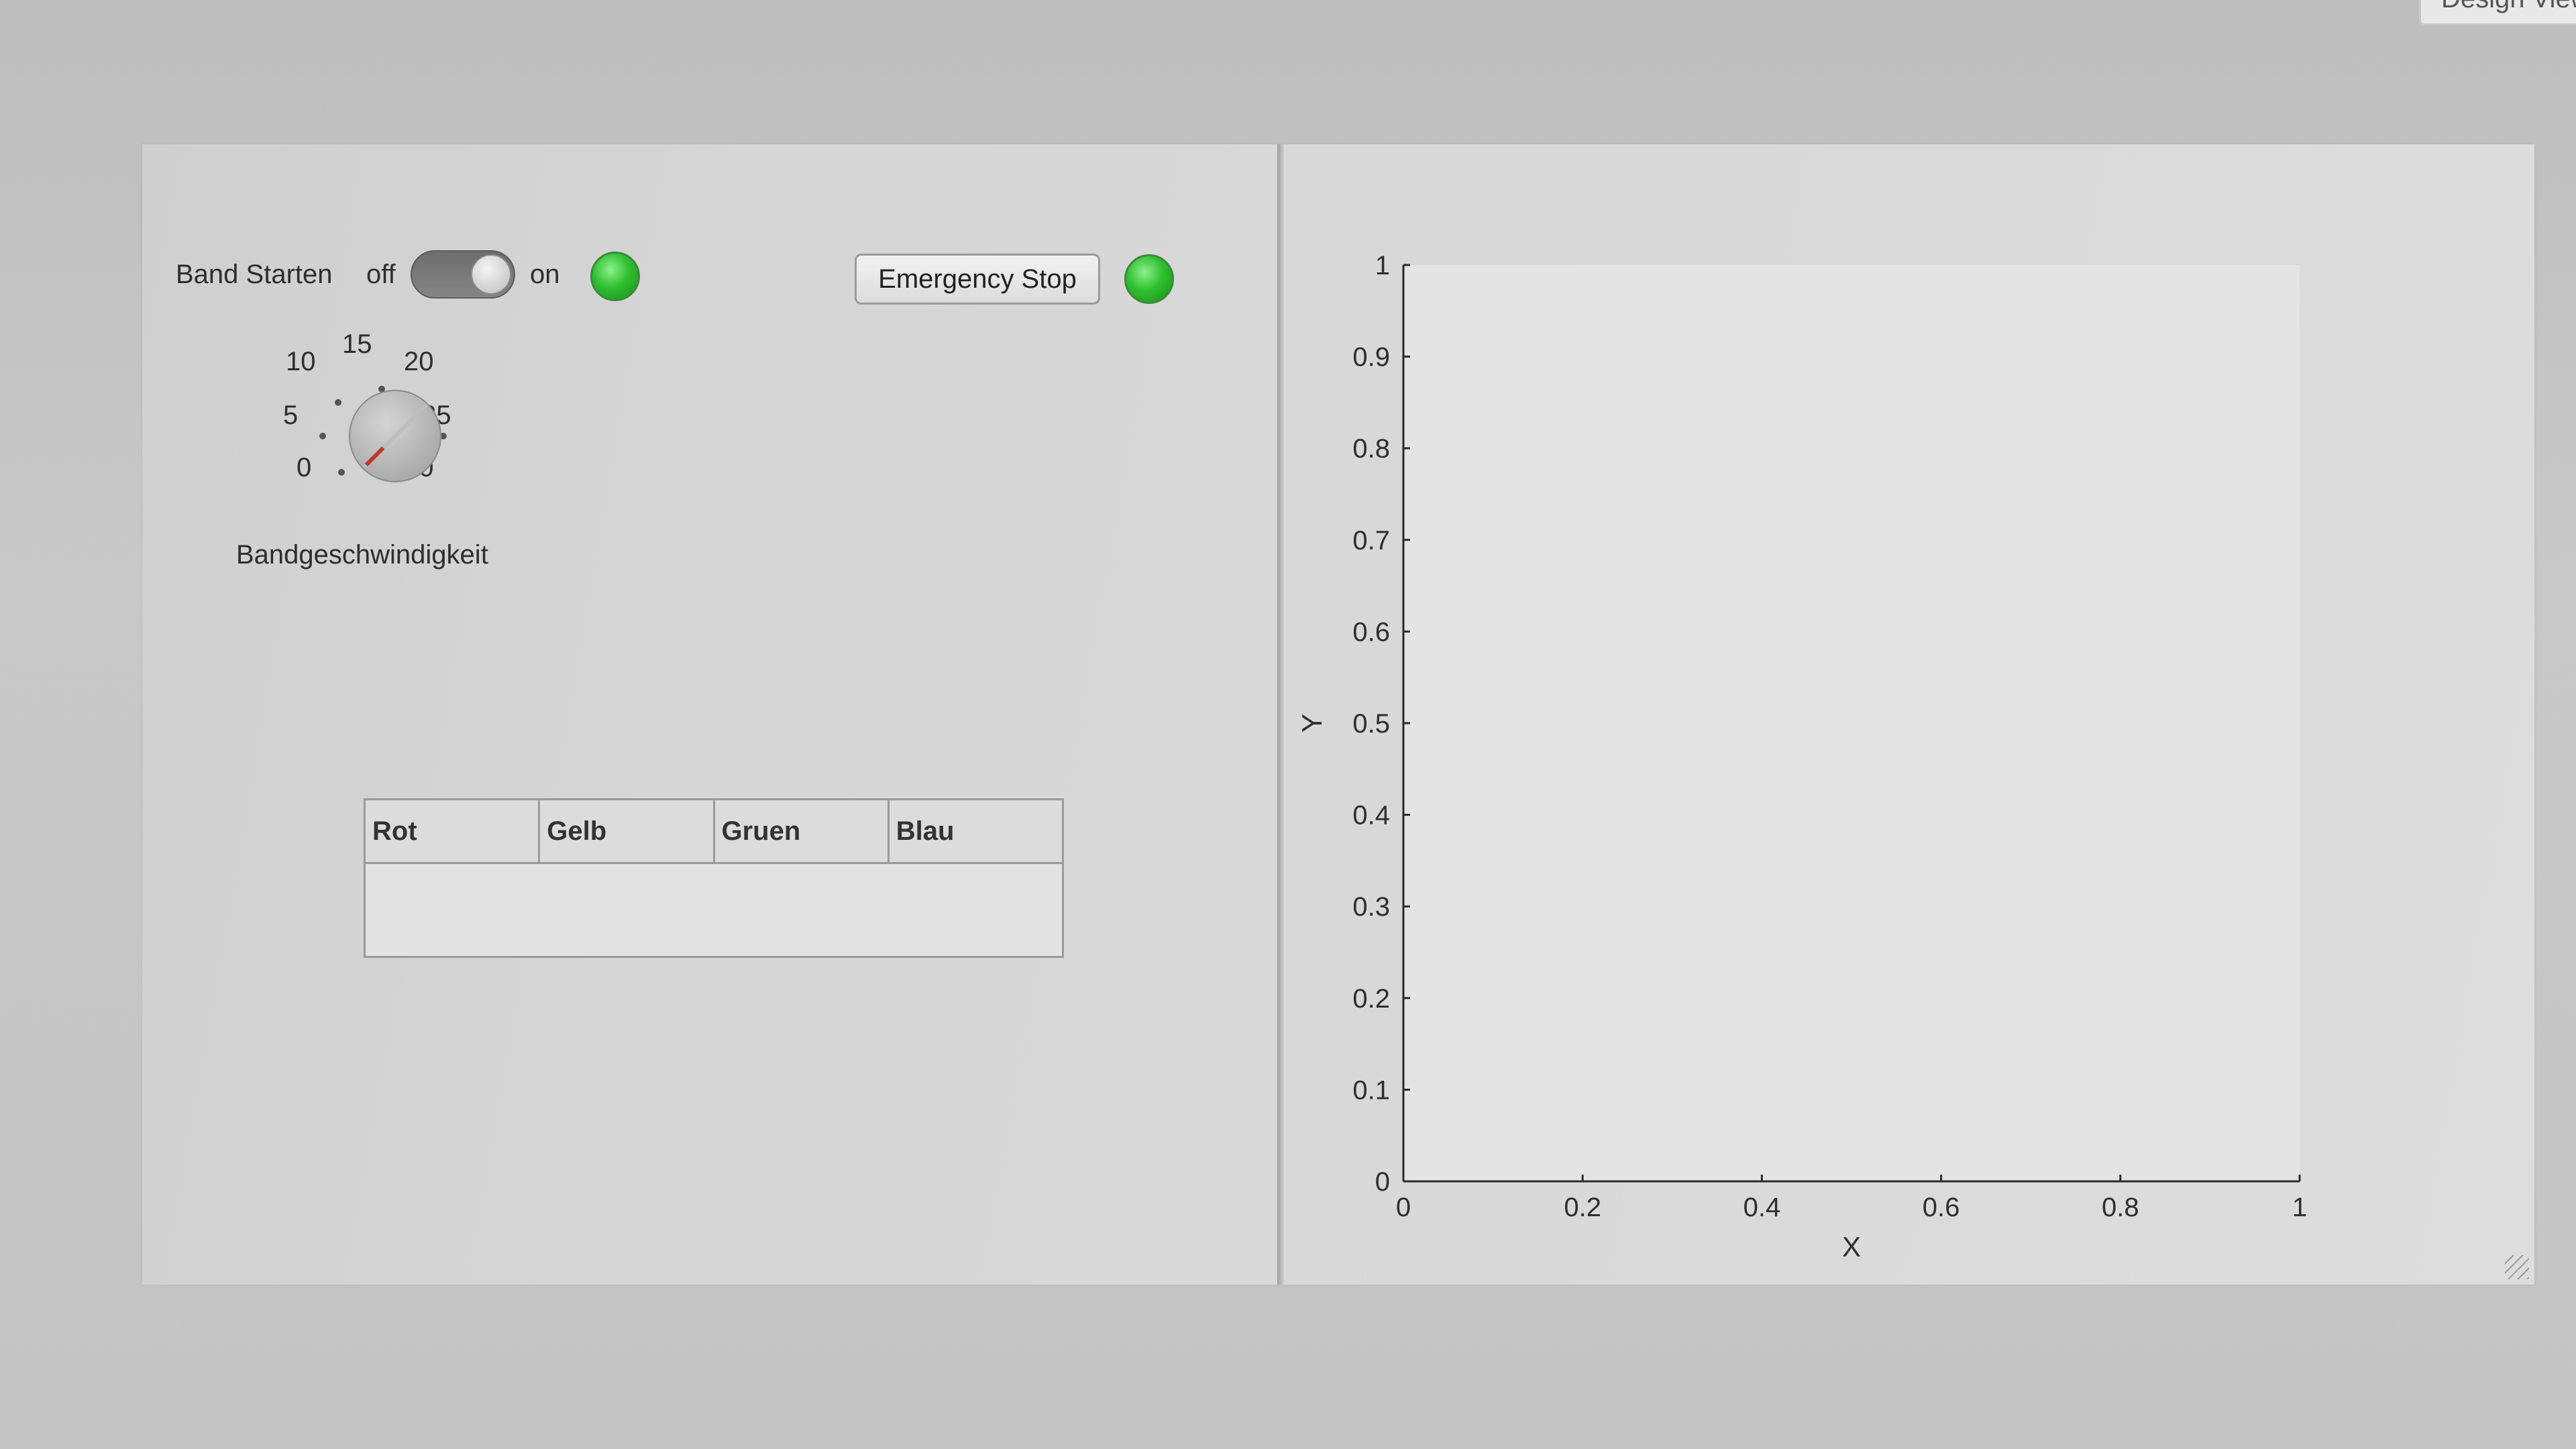 The width and height of the screenshot is (2576, 1449). What do you see at coordinates (977, 279) in the screenshot?
I see `emergency-stop-button: Emergency Stop` at bounding box center [977, 279].